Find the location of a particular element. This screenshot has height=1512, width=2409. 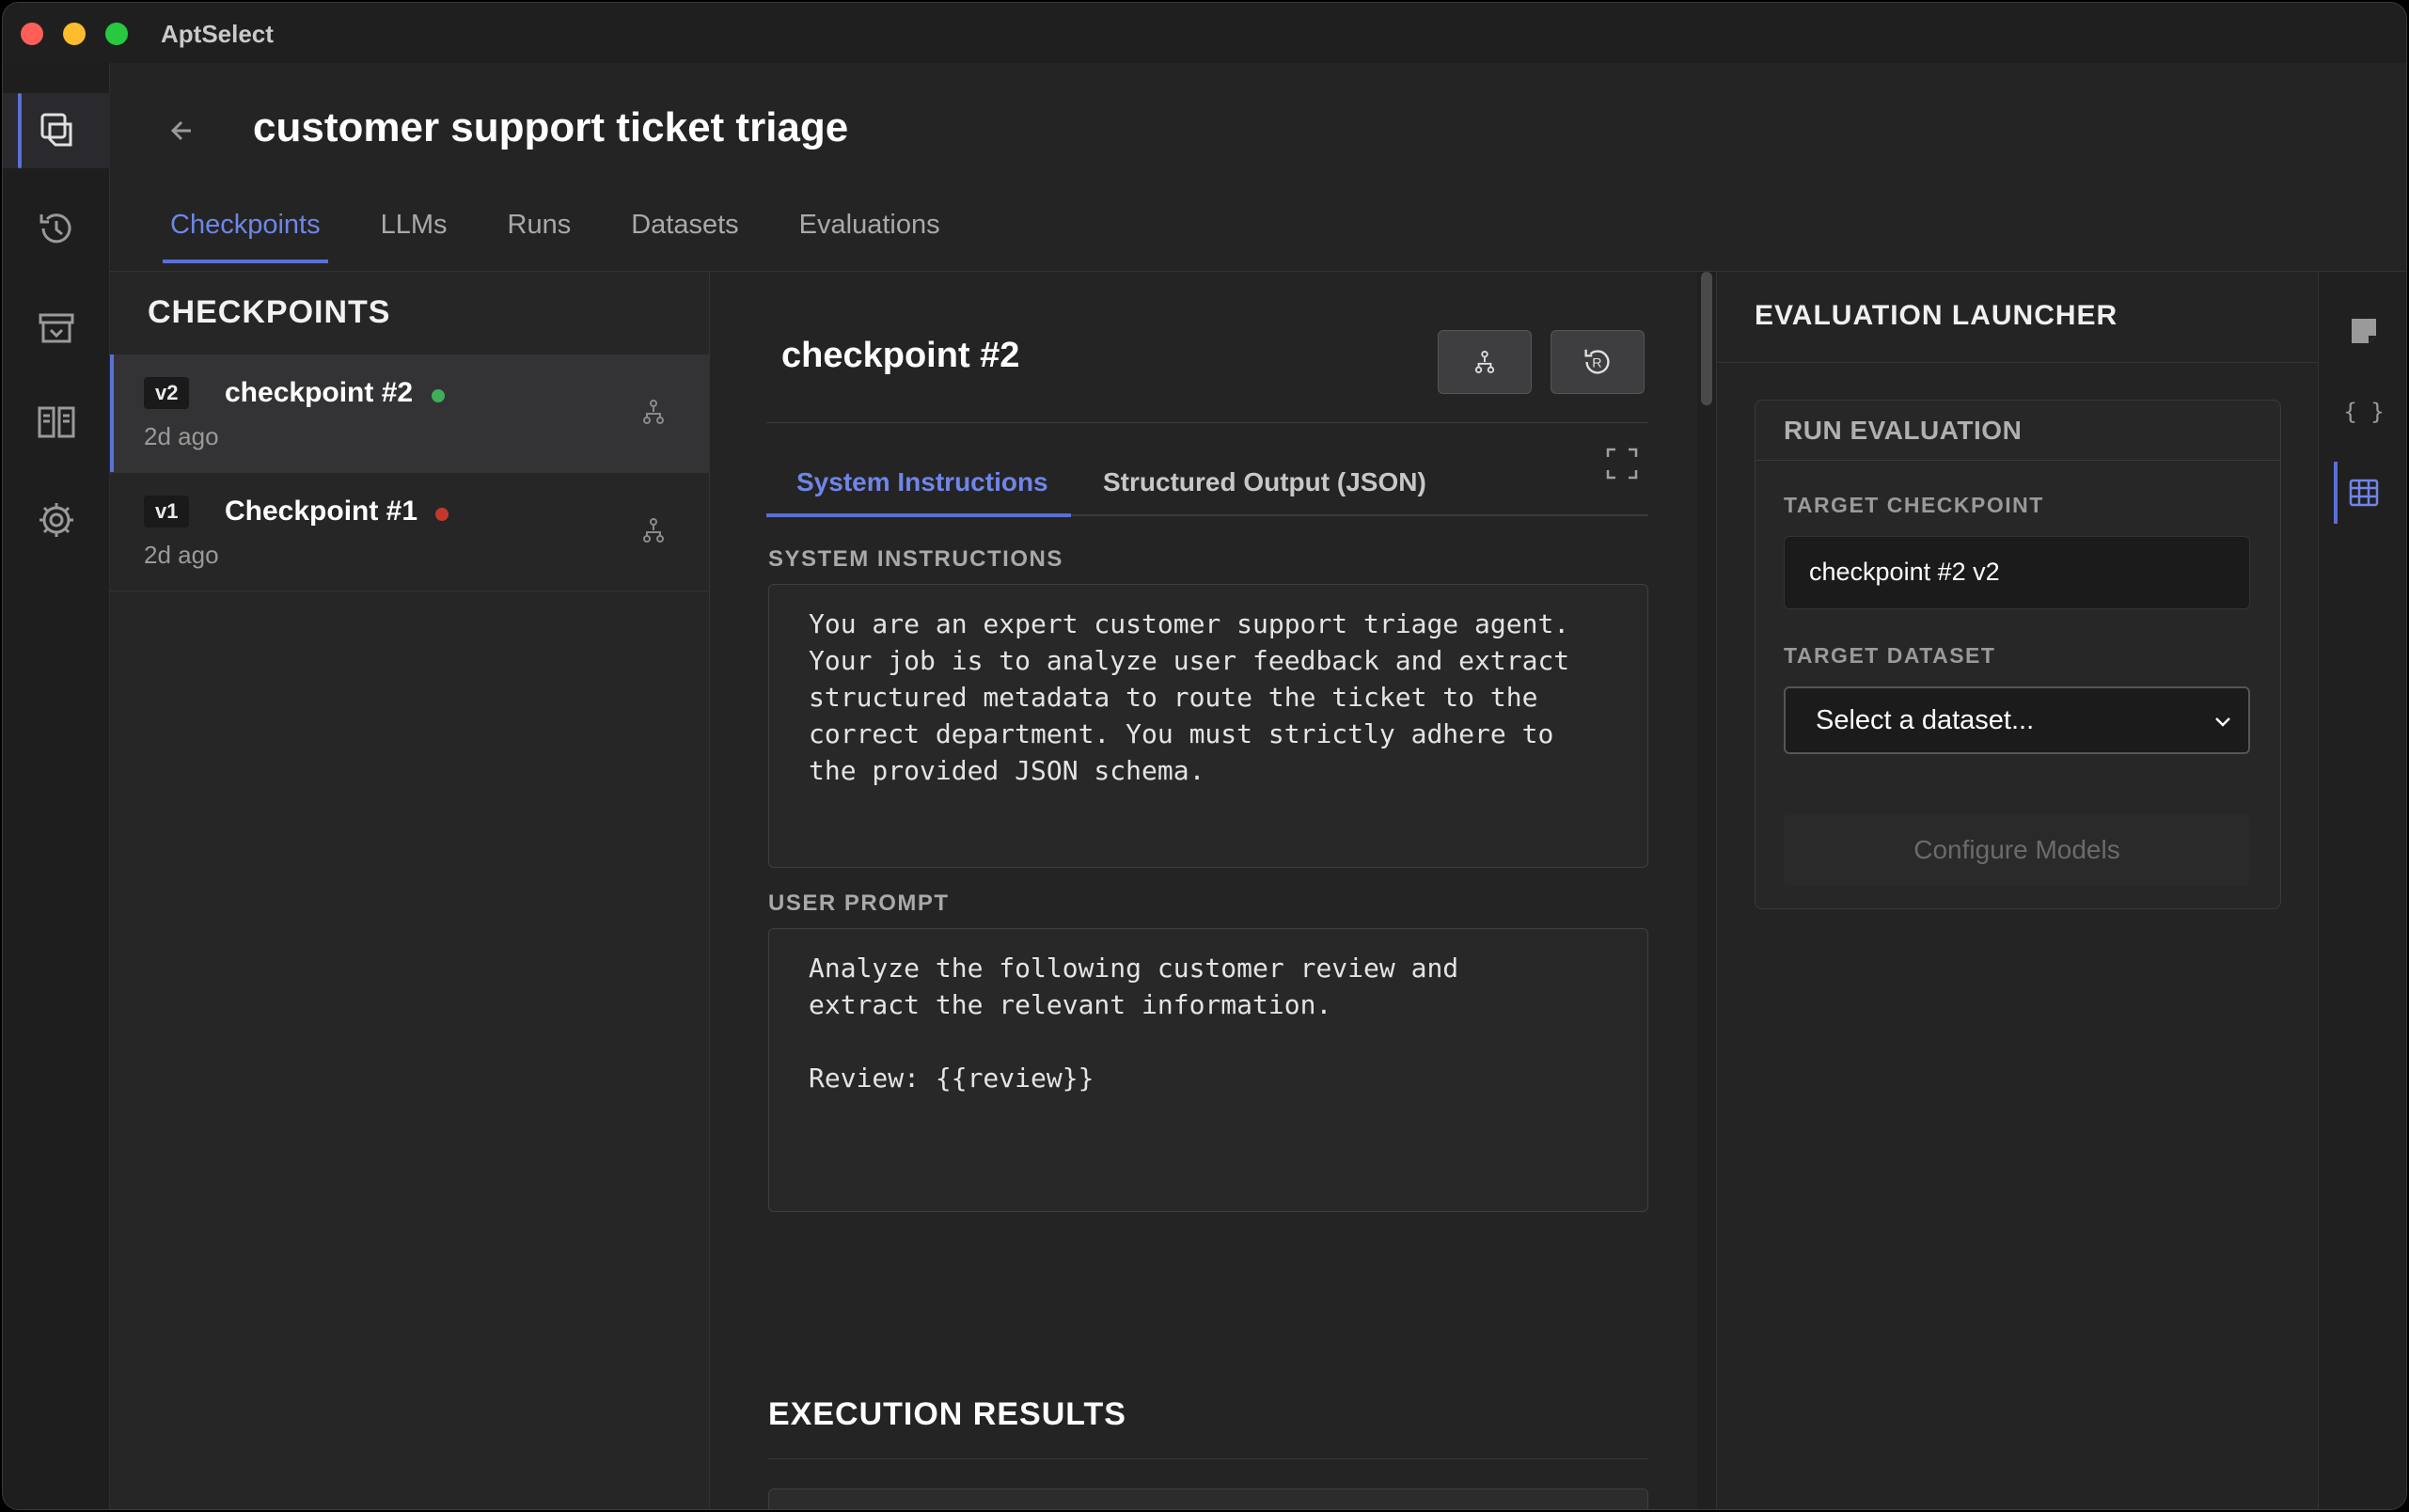

restore-history-icon: R is located at coordinates (1597, 362).